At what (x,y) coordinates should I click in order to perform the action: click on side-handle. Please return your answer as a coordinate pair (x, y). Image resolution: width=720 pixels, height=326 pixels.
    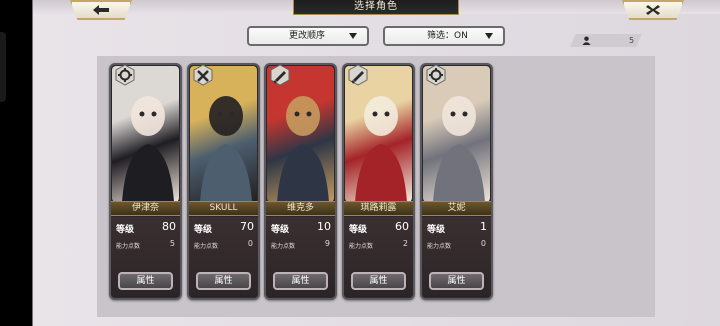
    Looking at the image, I should click on (3, 67).